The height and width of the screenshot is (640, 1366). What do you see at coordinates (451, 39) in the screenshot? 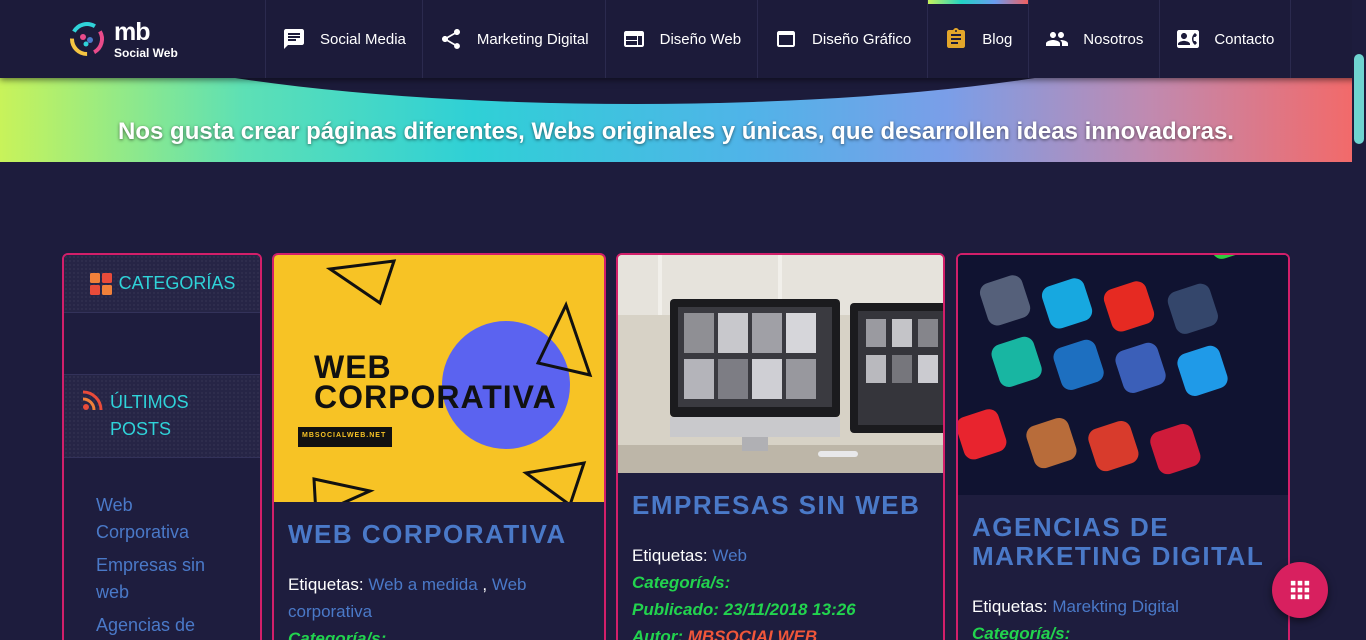
I see `share-icon` at bounding box center [451, 39].